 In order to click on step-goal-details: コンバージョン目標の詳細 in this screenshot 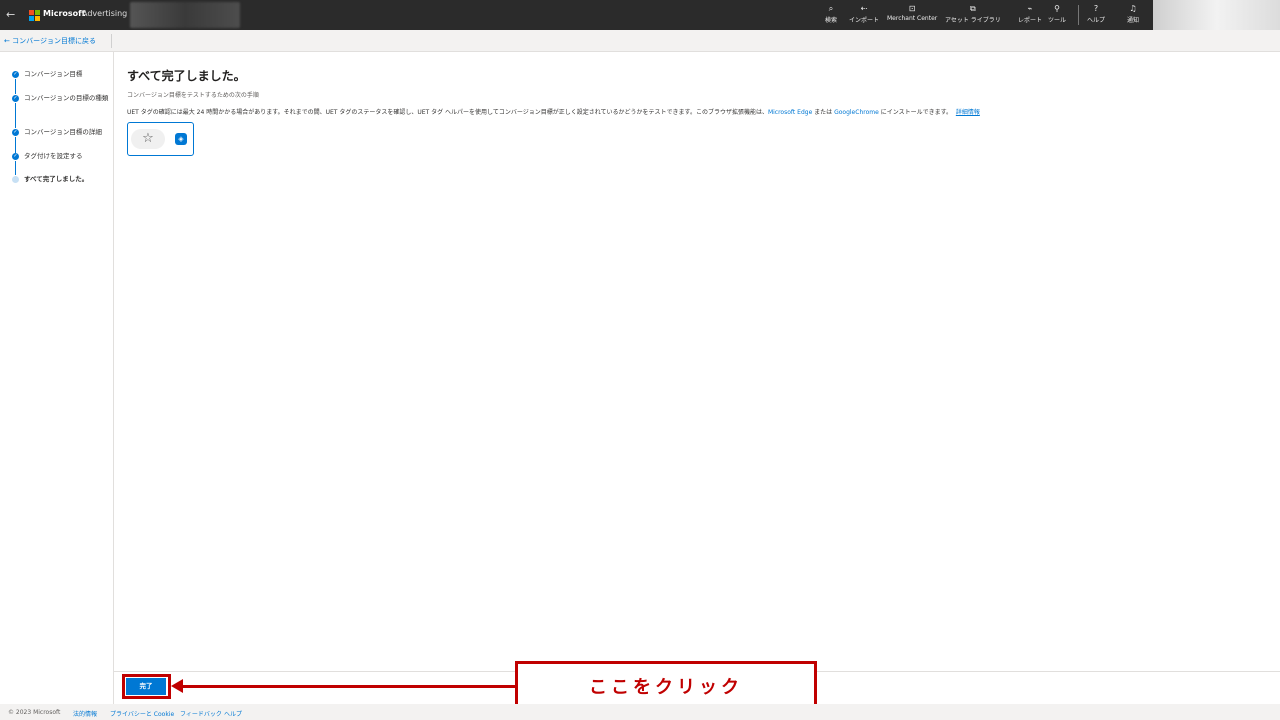, I will do `click(68, 132)`.